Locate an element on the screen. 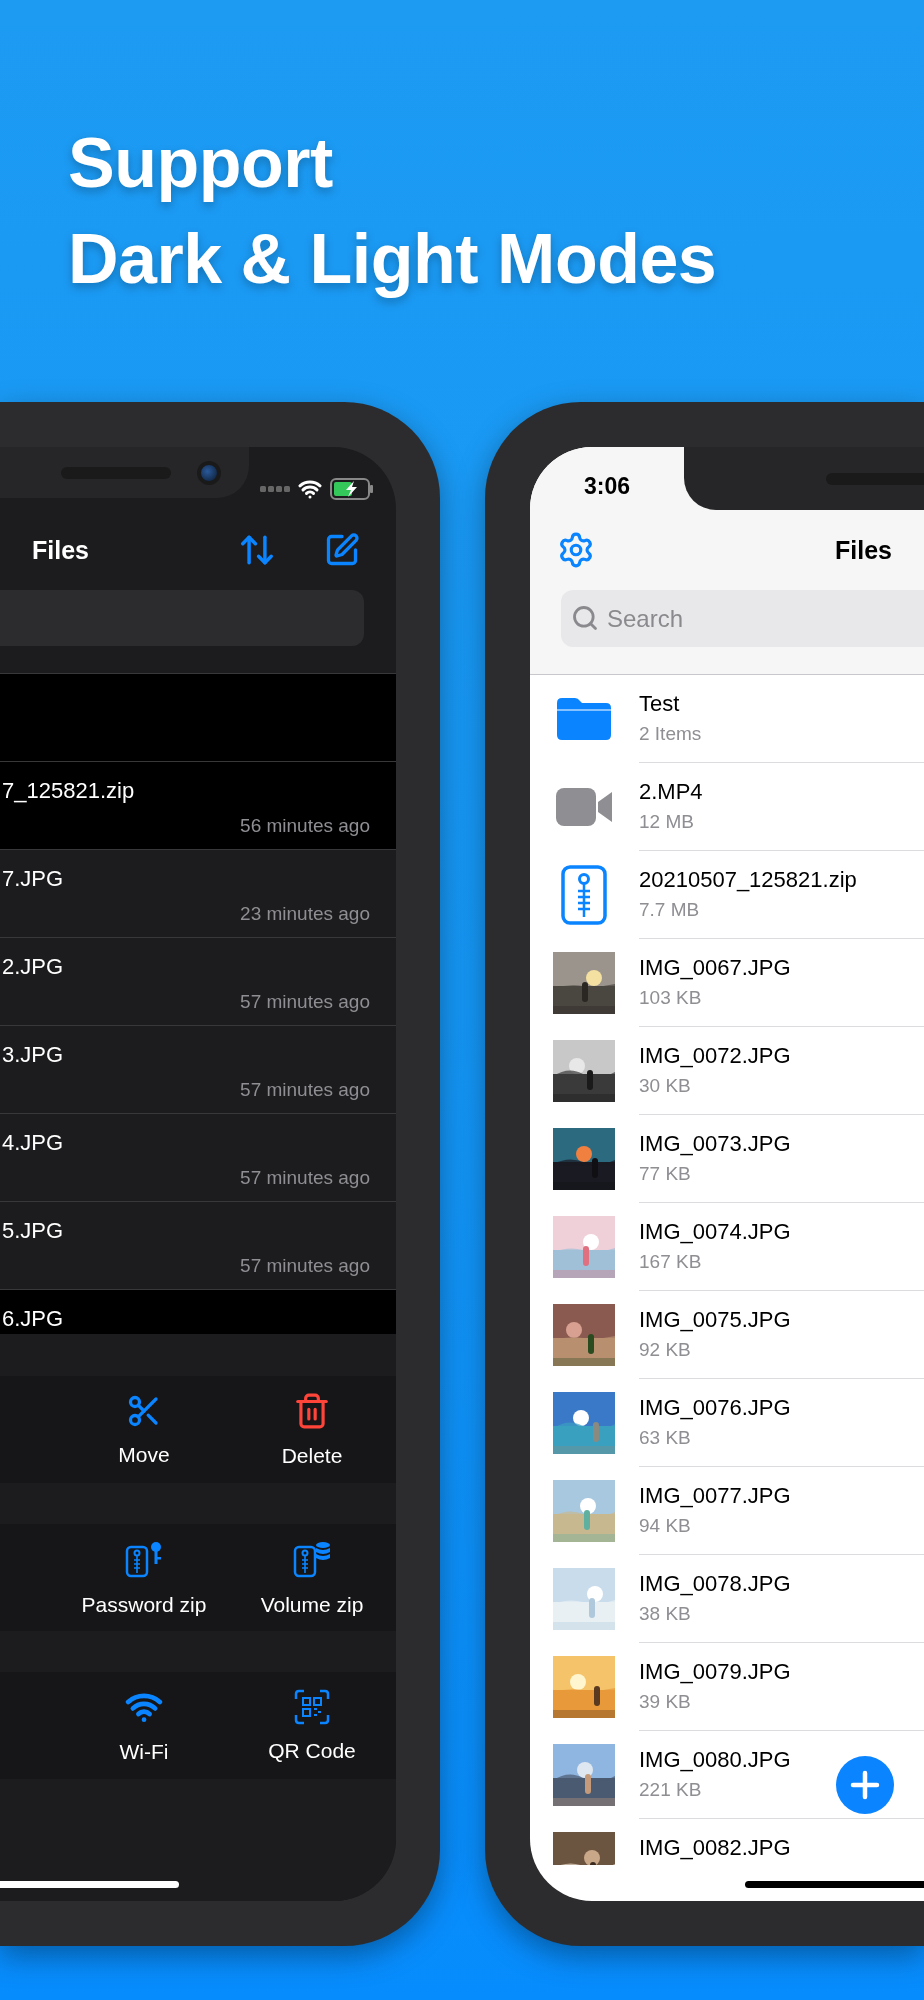  file-name: 4.JPG is located at coordinates (33, 1143).